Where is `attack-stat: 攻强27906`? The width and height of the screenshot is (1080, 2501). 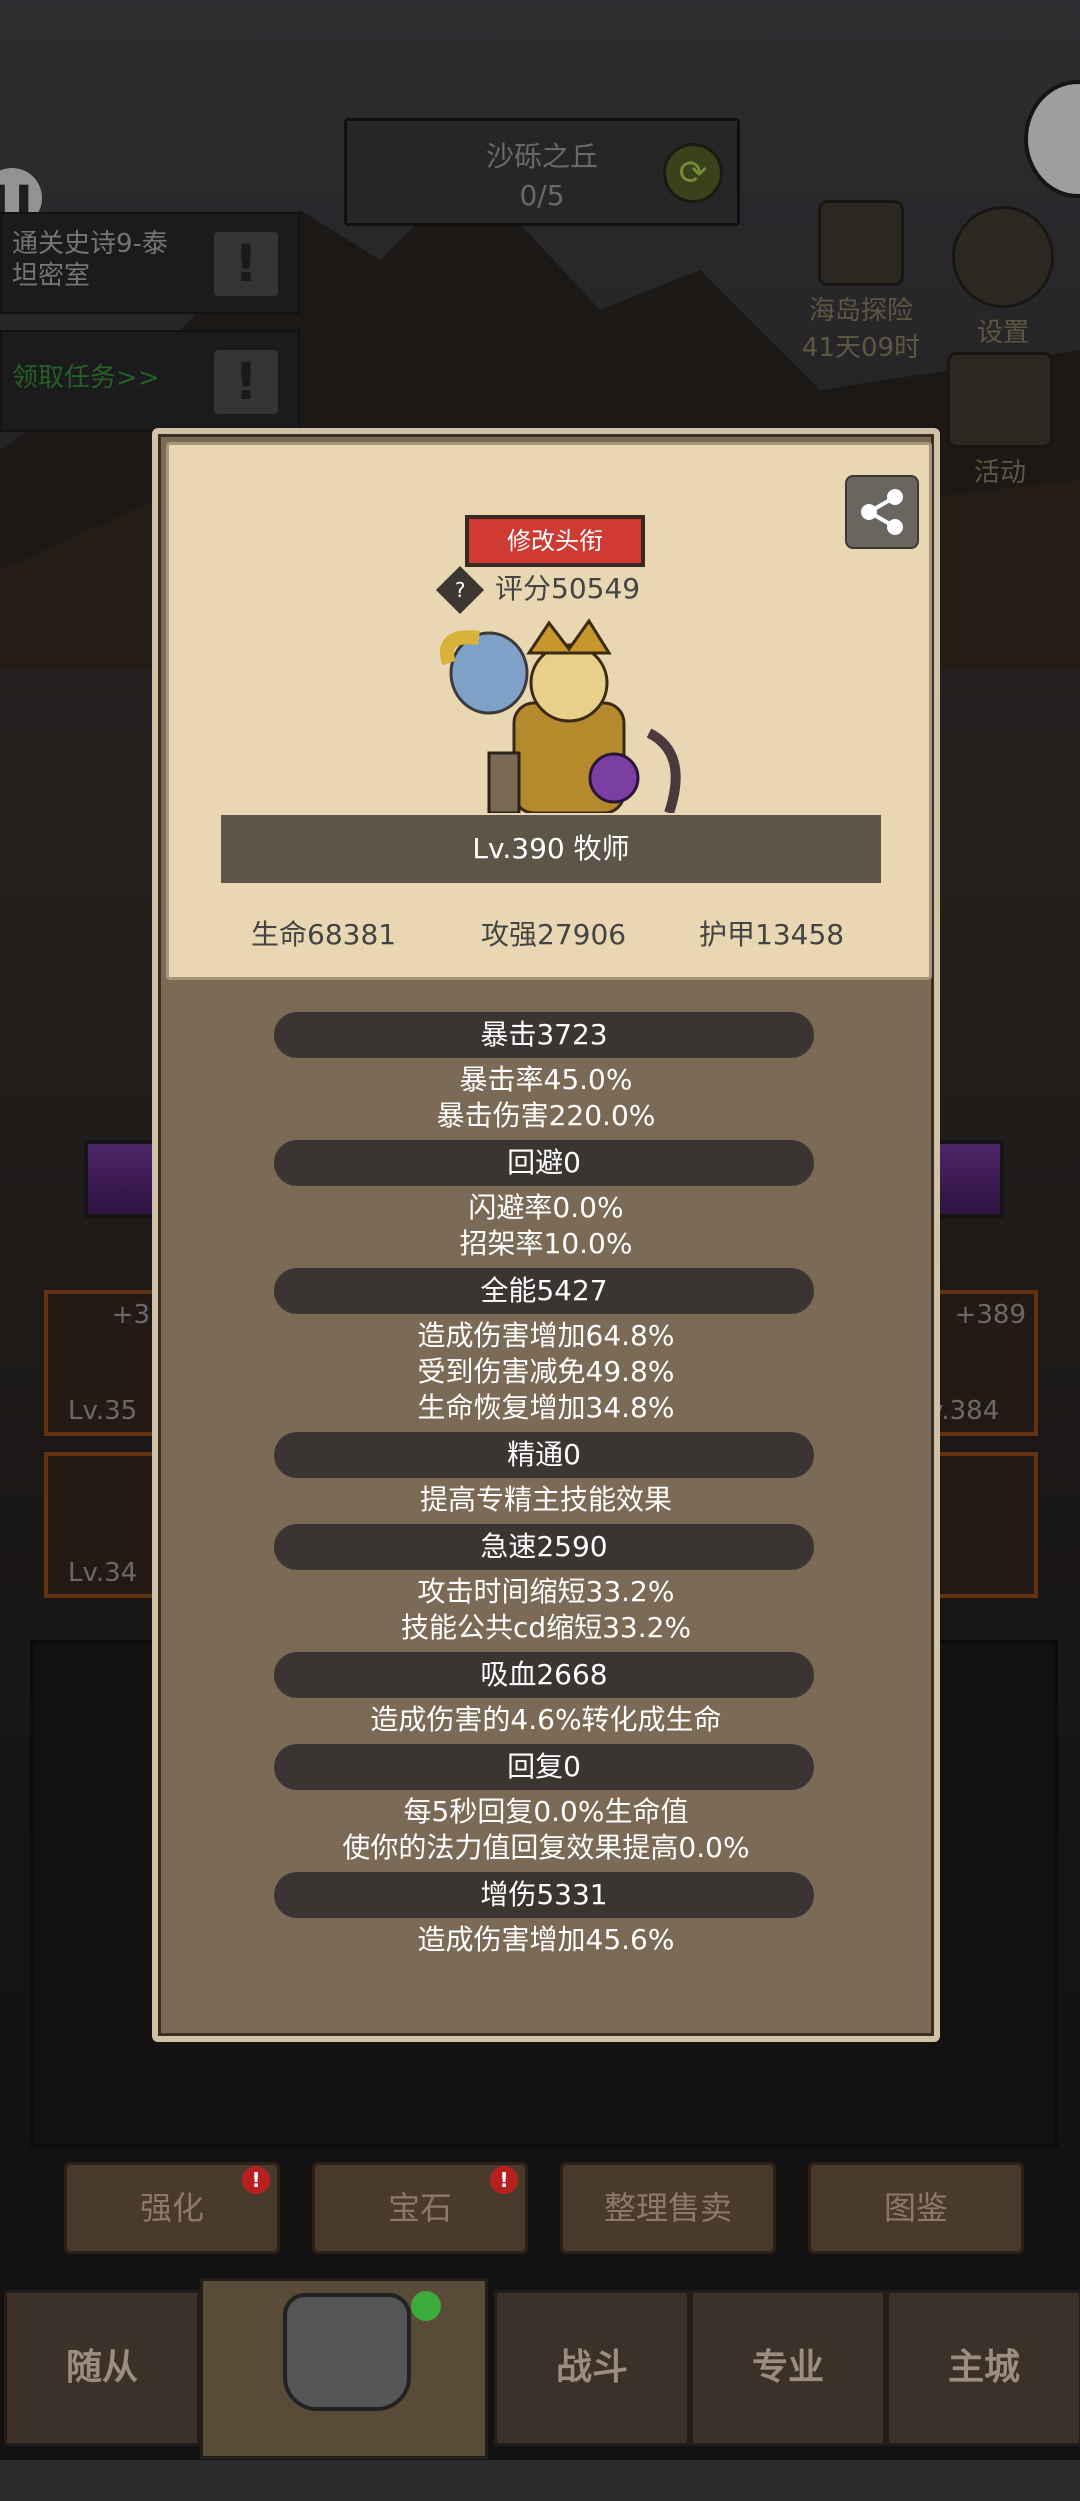
attack-stat: 攻强27906 is located at coordinates (554, 934).